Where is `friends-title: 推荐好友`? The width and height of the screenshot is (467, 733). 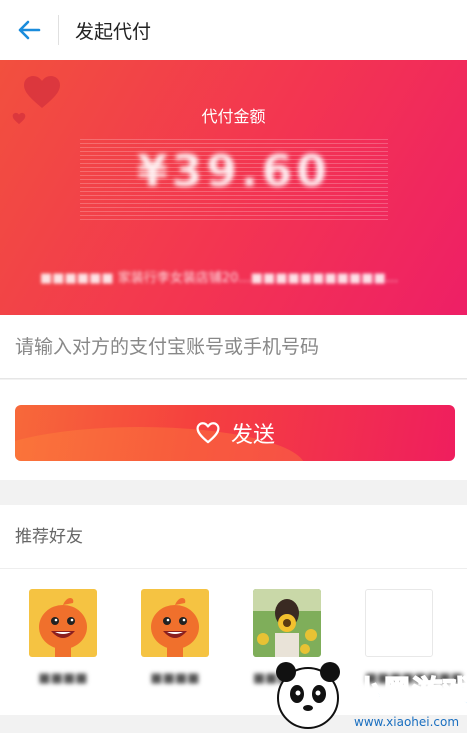 friends-title: 推荐好友 is located at coordinates (233, 537).